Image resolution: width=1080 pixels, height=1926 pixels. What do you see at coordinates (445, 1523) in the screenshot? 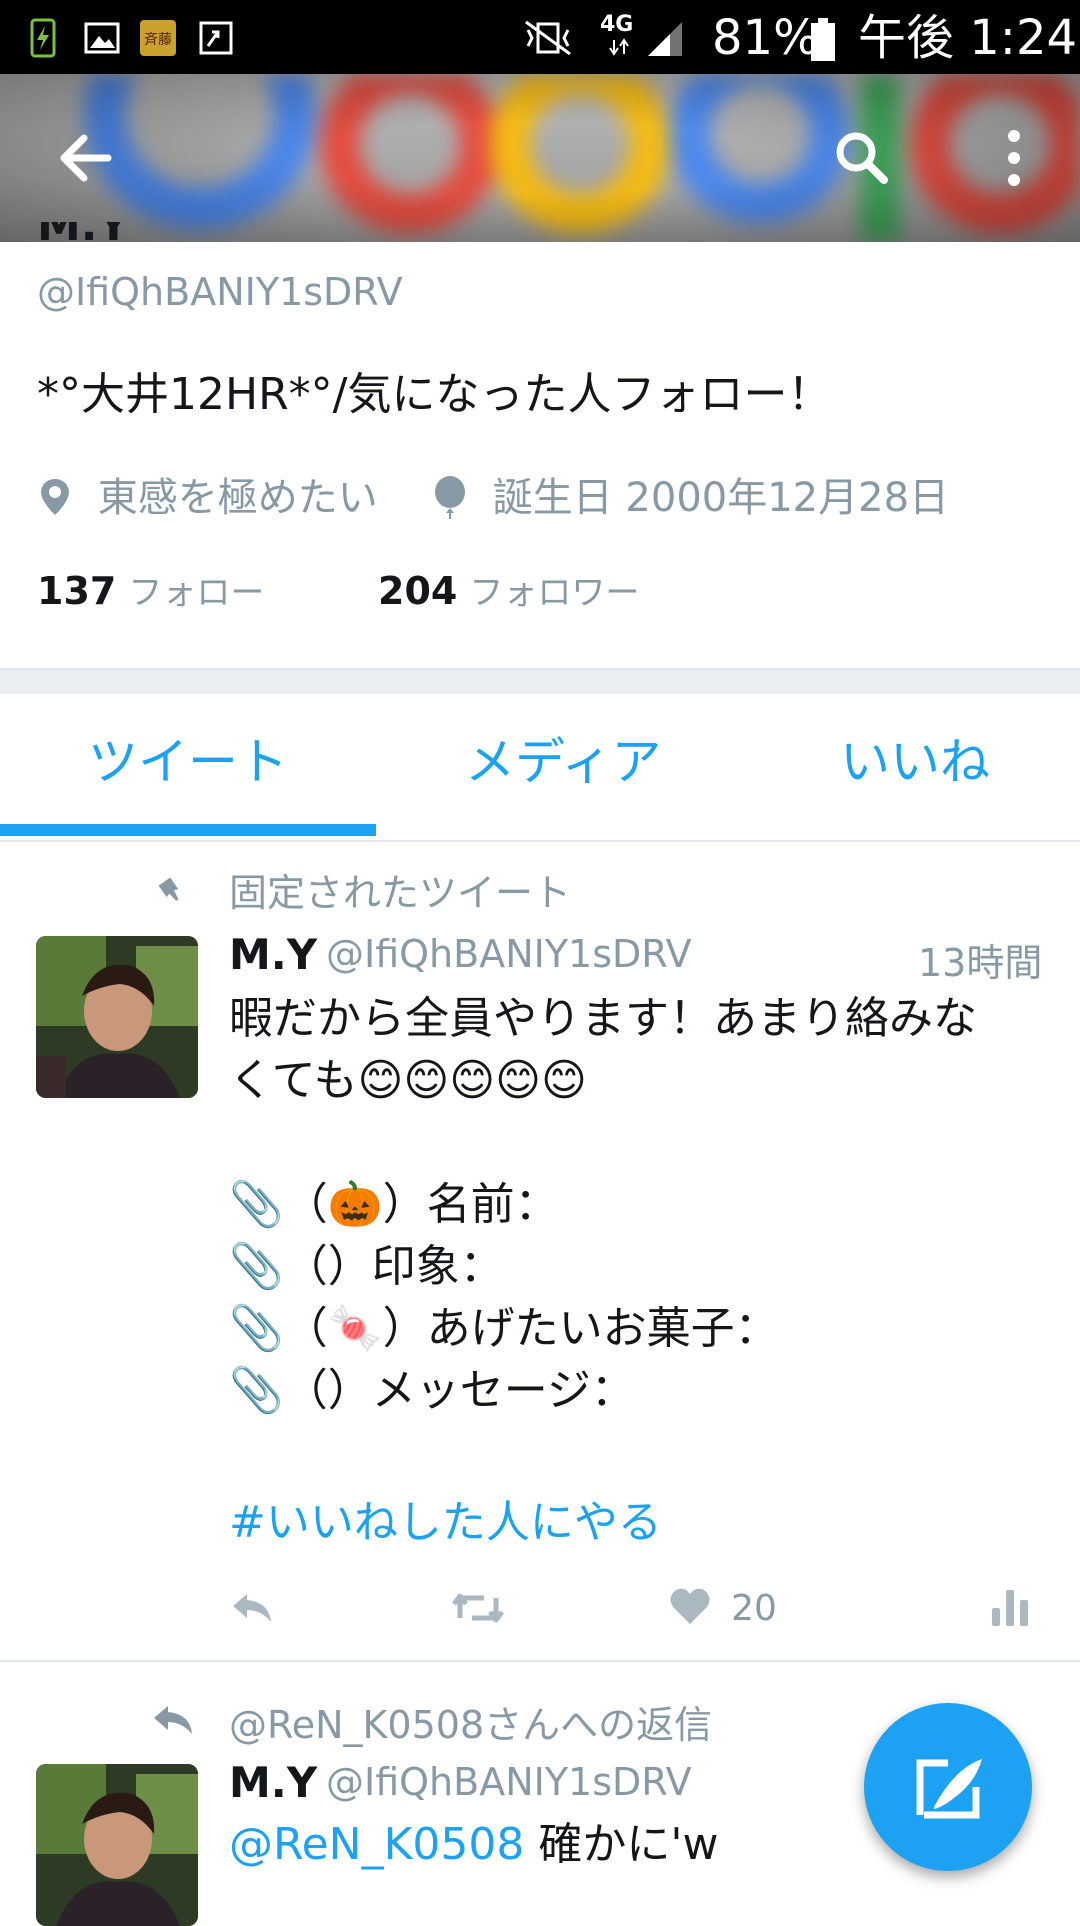
I see `hashtag-link: #いいねした人にやる` at bounding box center [445, 1523].